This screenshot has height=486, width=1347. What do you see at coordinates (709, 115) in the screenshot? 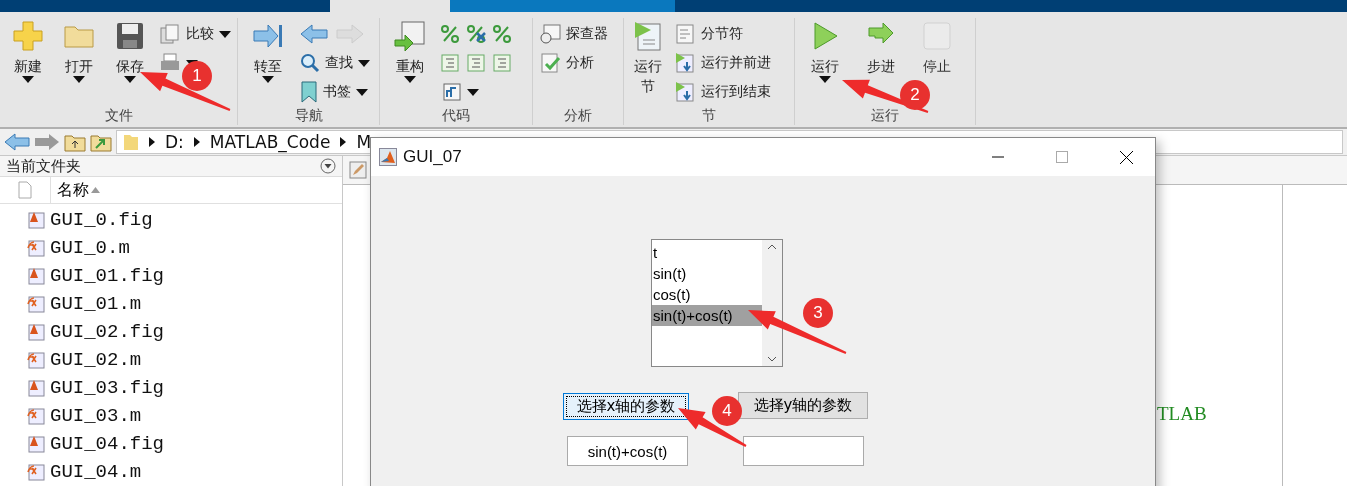
I see `section-title: 节` at bounding box center [709, 115].